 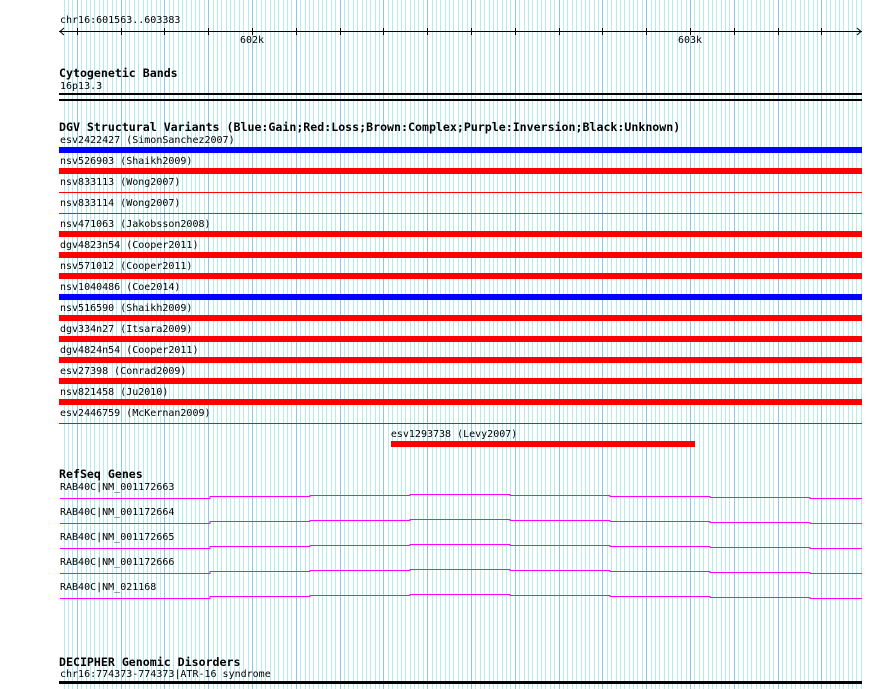 I want to click on gene-label: RAB40C|NM_001172664, so click(x=117, y=512).